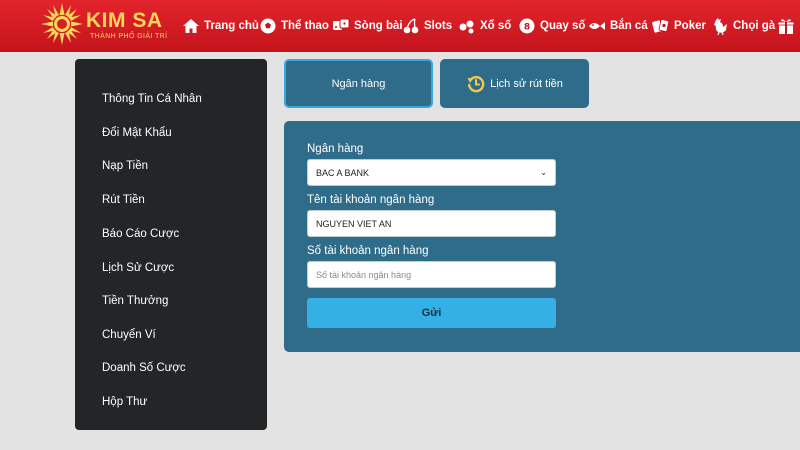 The width and height of the screenshot is (800, 450). I want to click on tab-bank: Ngân hàng, so click(358, 83).